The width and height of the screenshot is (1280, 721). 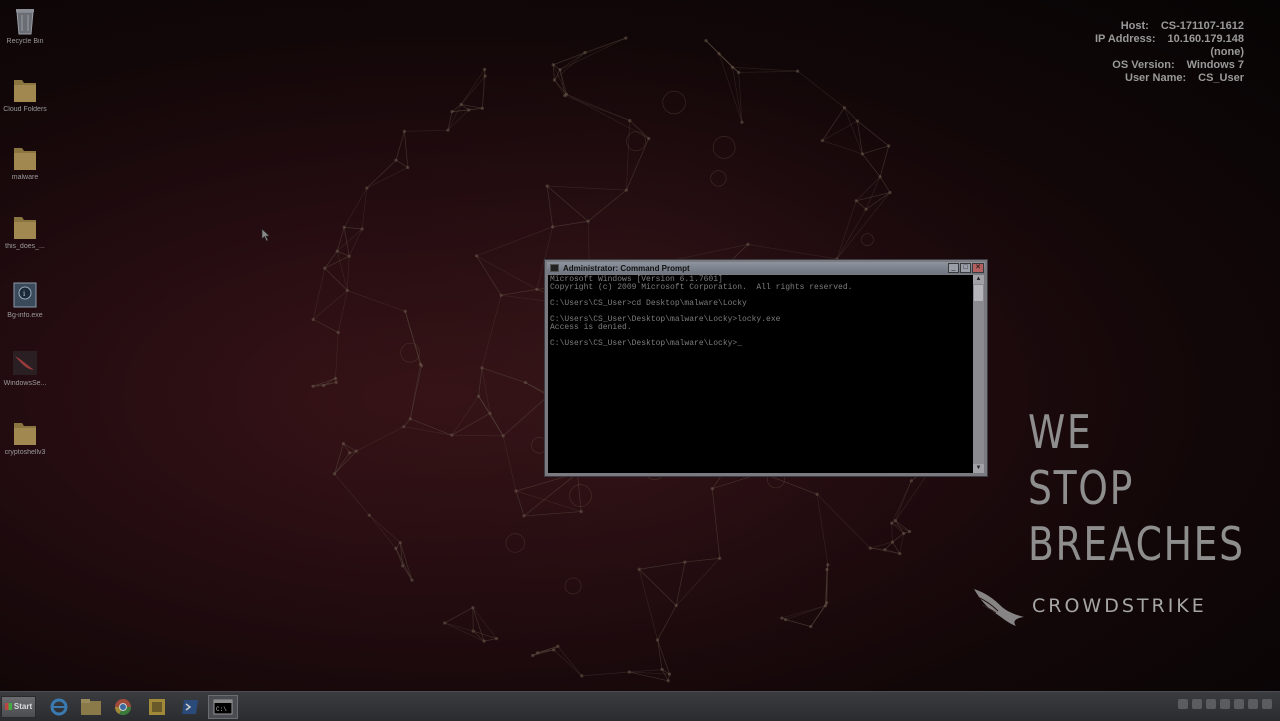 What do you see at coordinates (25, 21) in the screenshot?
I see `recycle-bin-icon` at bounding box center [25, 21].